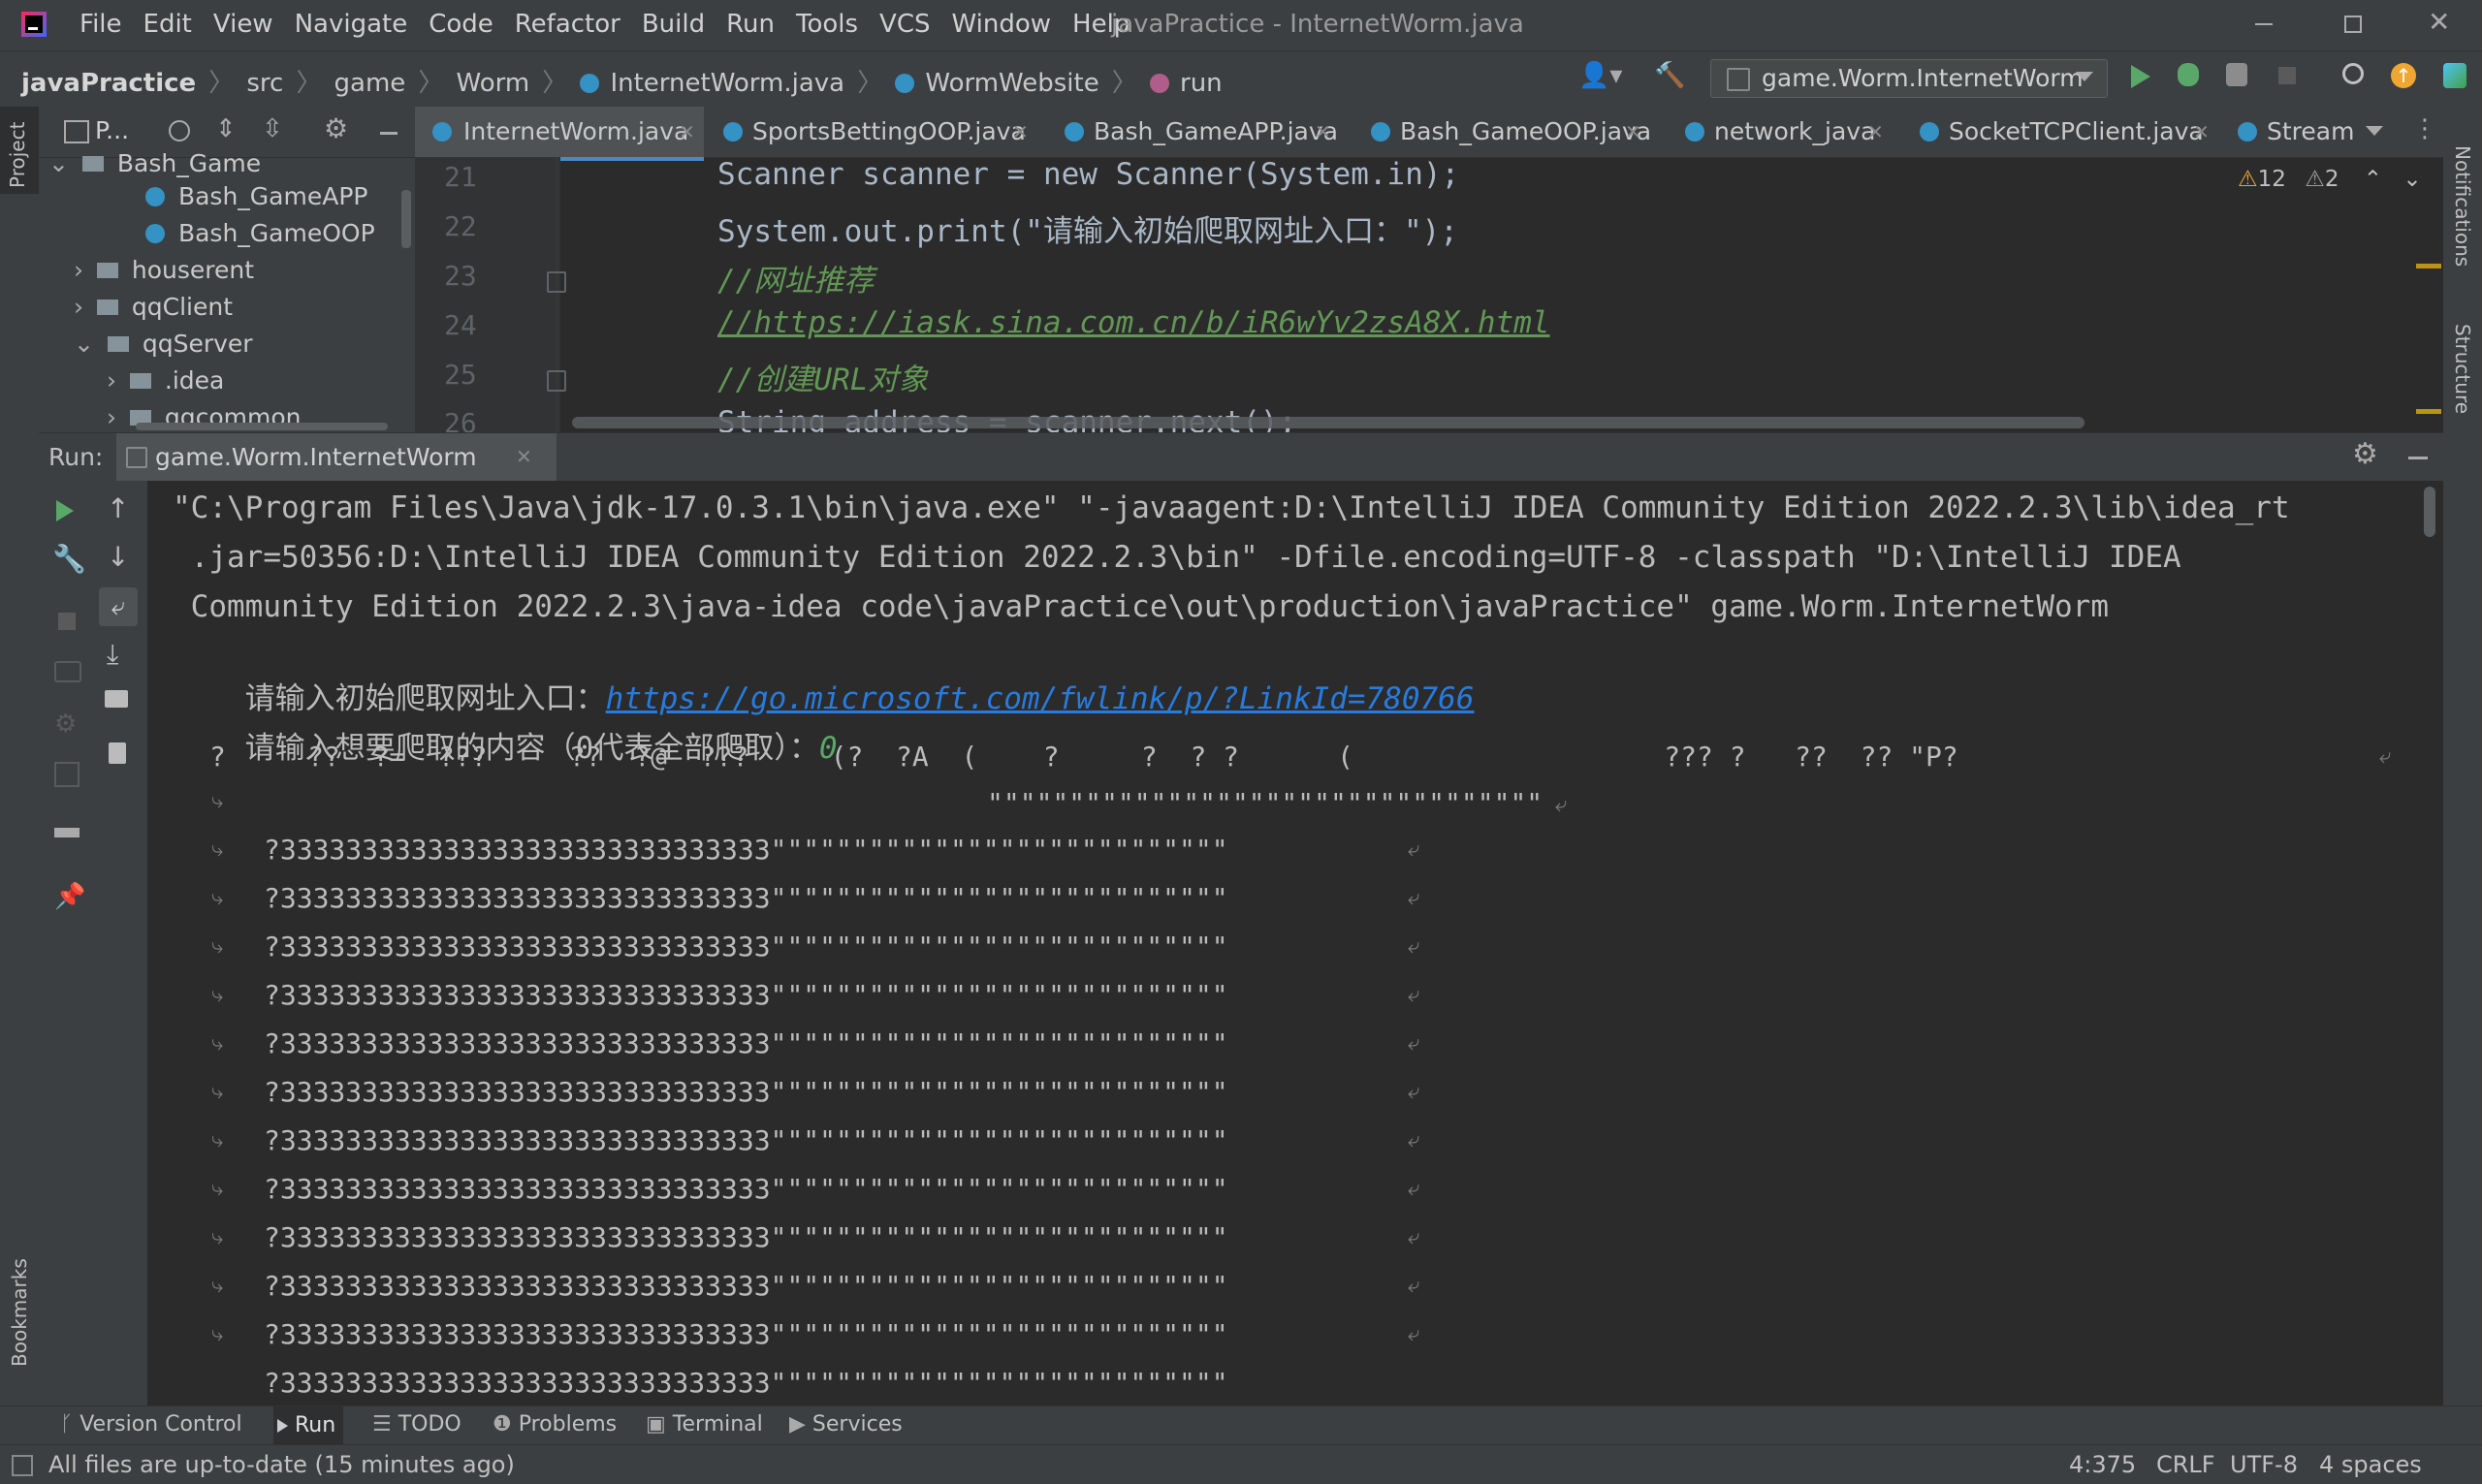  Describe the element at coordinates (2185, 1465) in the screenshot. I see `line-separator: CRLF` at that location.